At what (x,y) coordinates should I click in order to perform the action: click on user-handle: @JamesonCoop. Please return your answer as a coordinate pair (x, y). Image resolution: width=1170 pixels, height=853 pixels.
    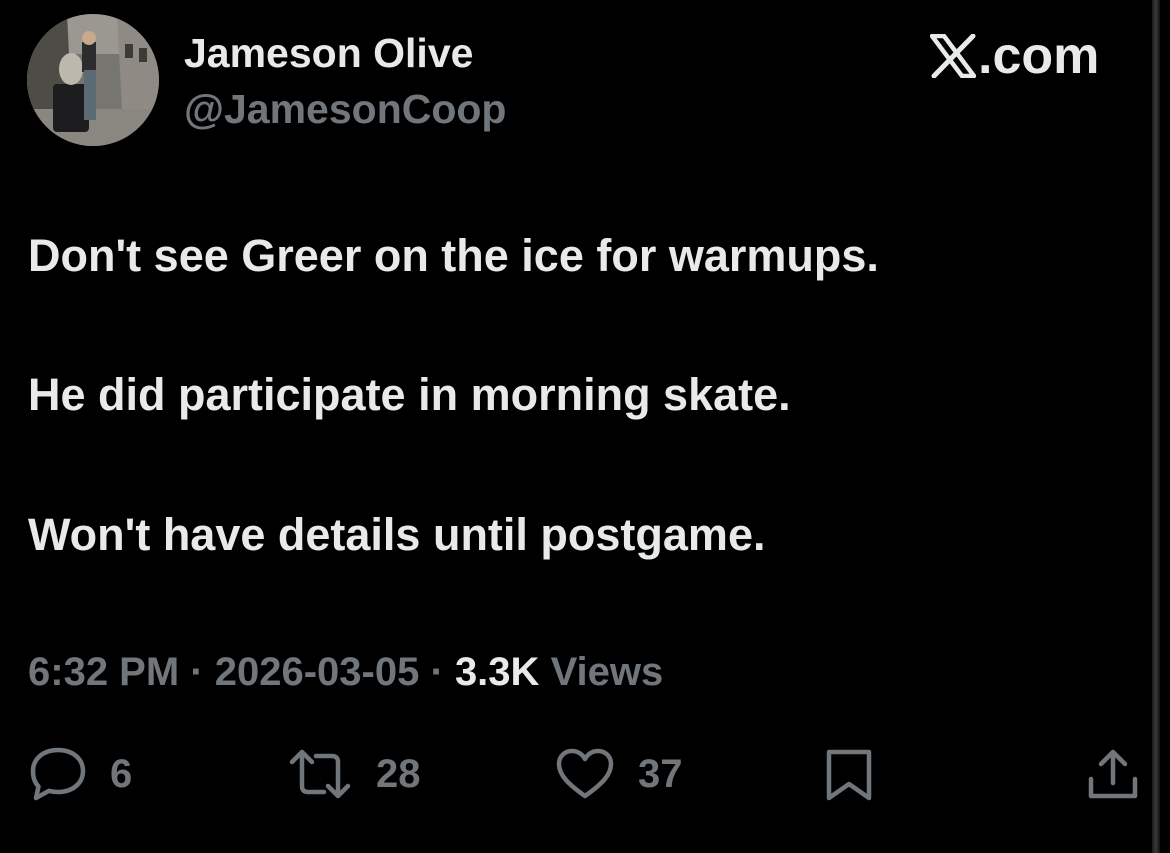
    Looking at the image, I should click on (345, 109).